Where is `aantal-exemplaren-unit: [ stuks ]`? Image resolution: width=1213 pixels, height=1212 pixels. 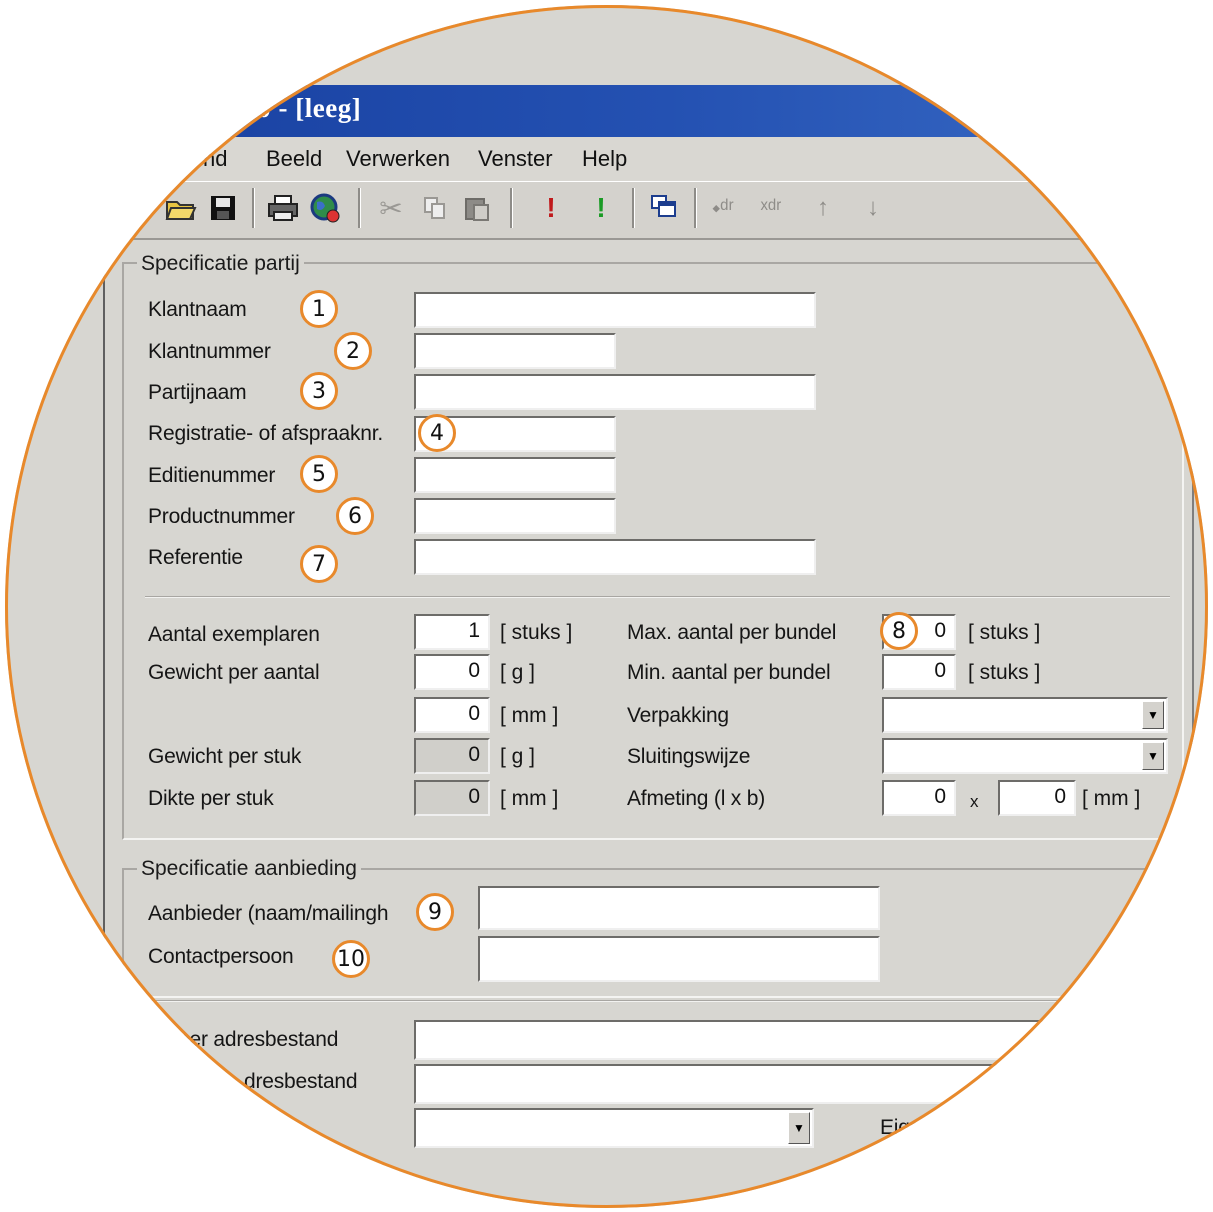
aantal-exemplaren-unit: [ stuks ] is located at coordinates (536, 632).